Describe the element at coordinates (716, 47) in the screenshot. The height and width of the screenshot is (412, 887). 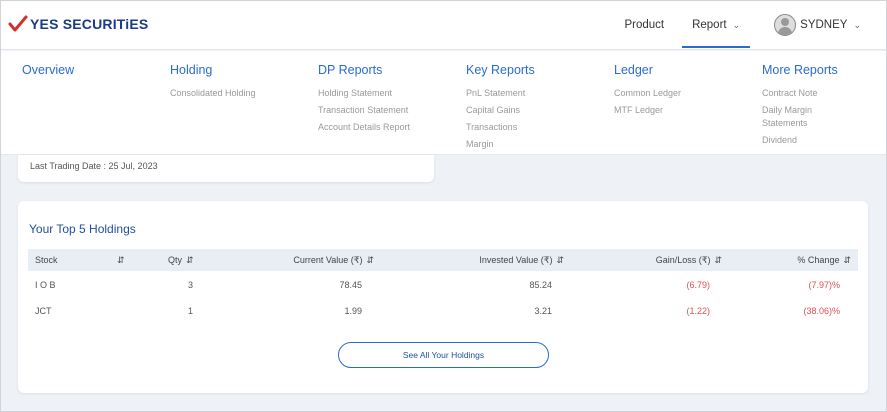
I see `active-tab-indicator` at that location.